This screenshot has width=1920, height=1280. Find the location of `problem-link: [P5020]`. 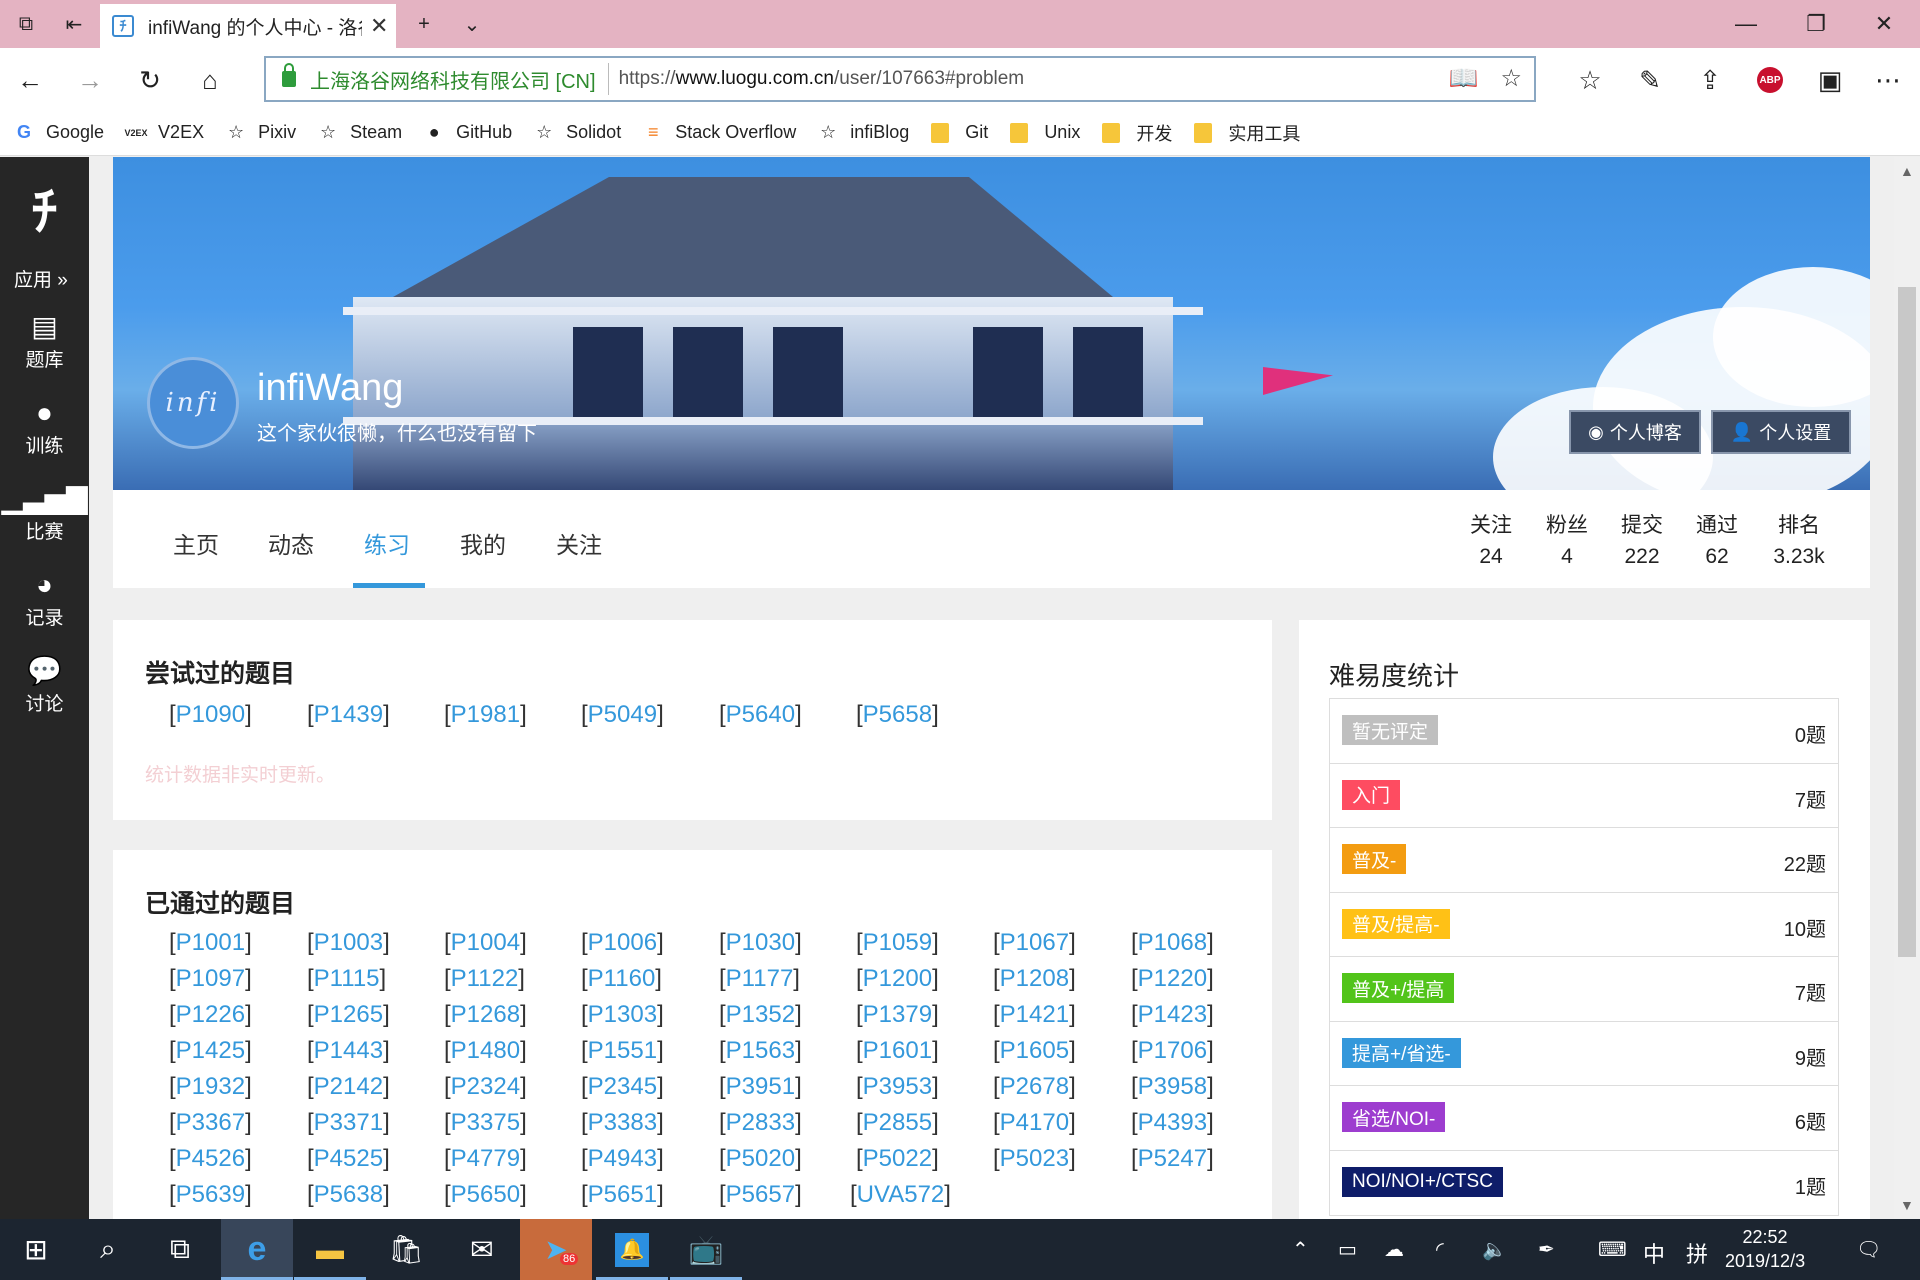

problem-link: [P5020] is located at coordinates (760, 1159).